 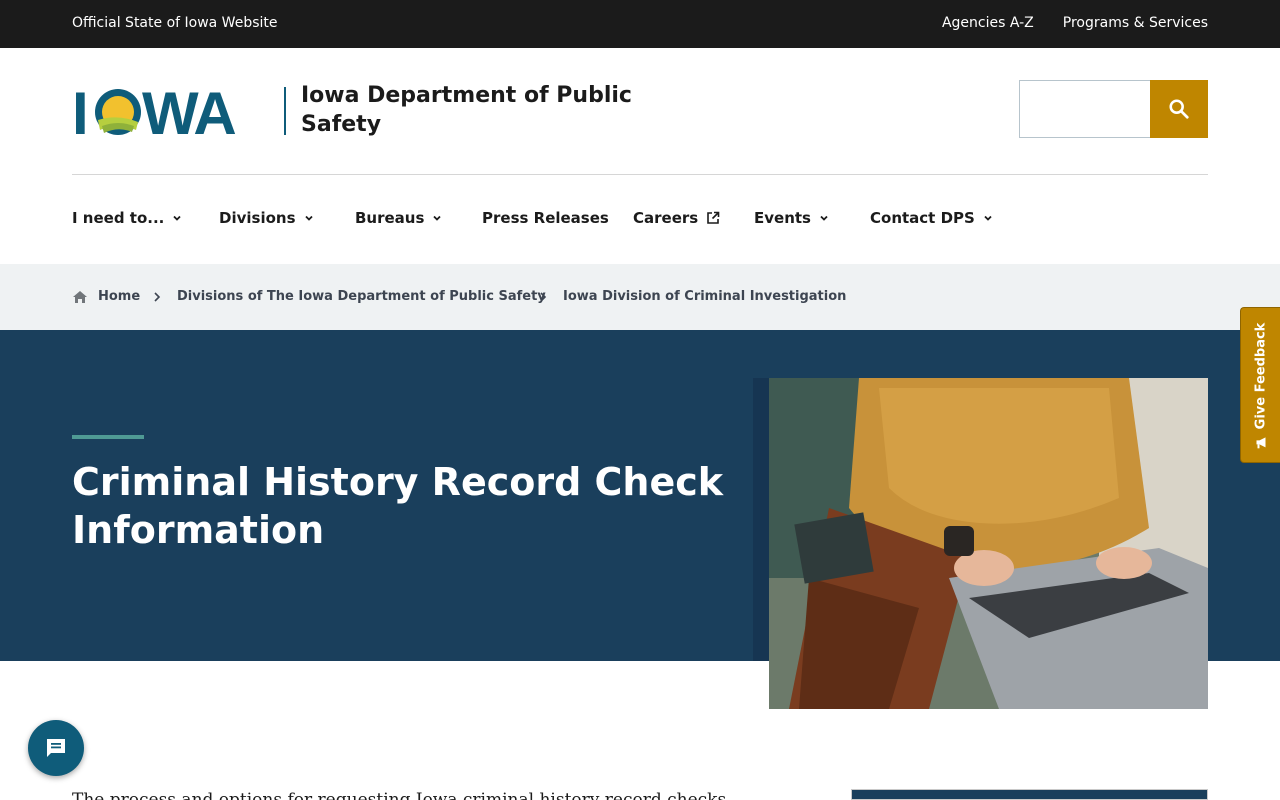 What do you see at coordinates (119, 296) in the screenshot?
I see `breadcrumb-home: Home` at bounding box center [119, 296].